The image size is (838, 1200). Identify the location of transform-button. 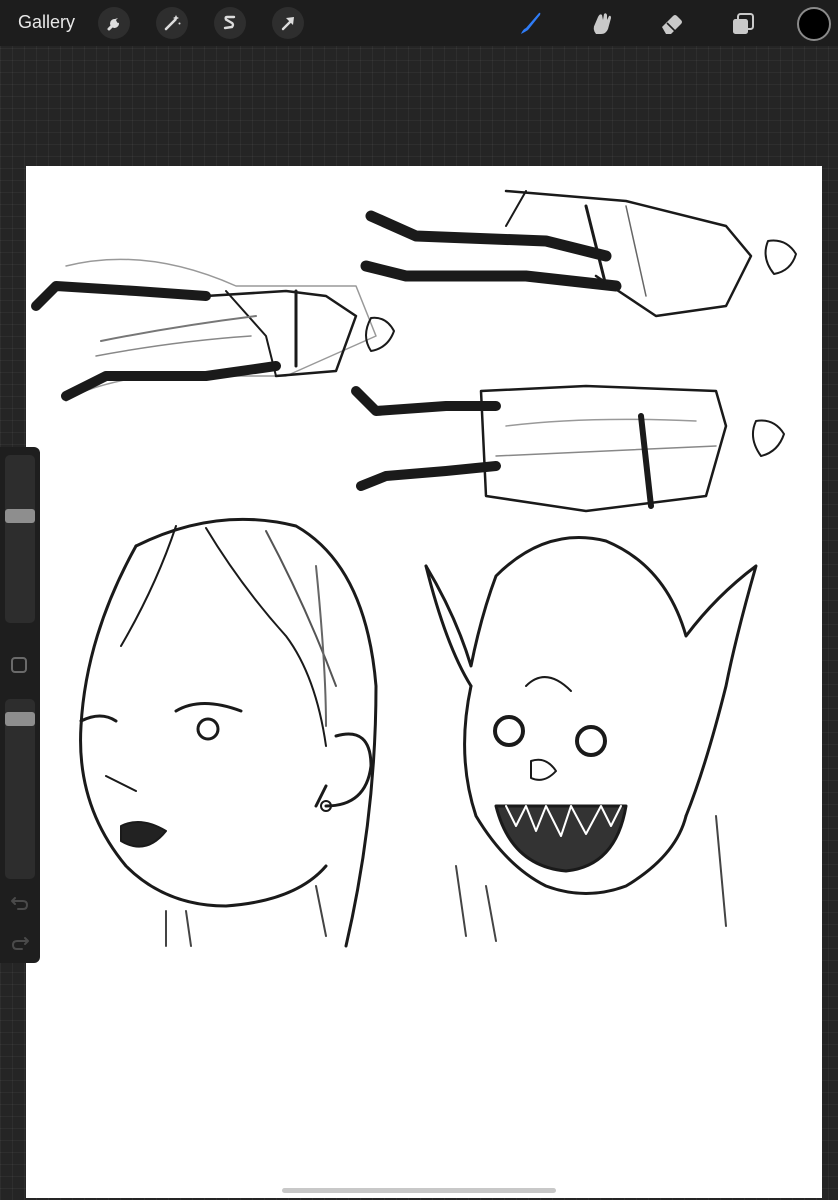
(288, 23).